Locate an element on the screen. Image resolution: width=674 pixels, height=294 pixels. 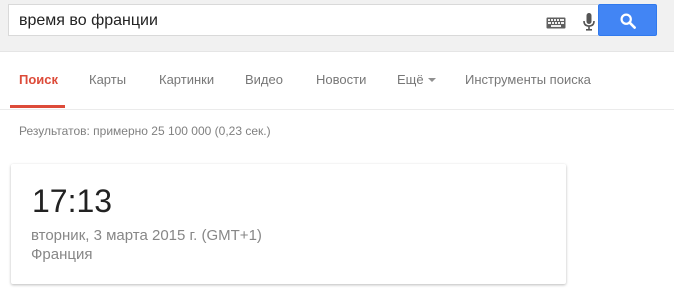
search-box is located at coordinates (303, 20).